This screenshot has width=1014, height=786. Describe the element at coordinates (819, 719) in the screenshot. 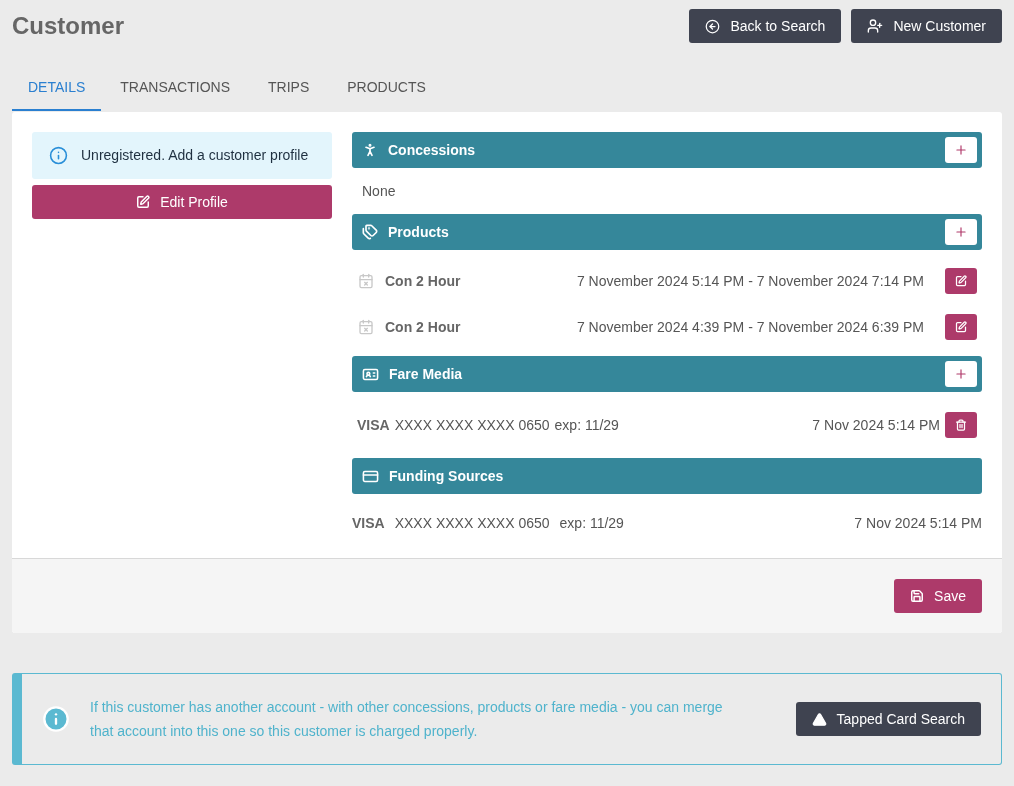

I see `warning-icon` at that location.